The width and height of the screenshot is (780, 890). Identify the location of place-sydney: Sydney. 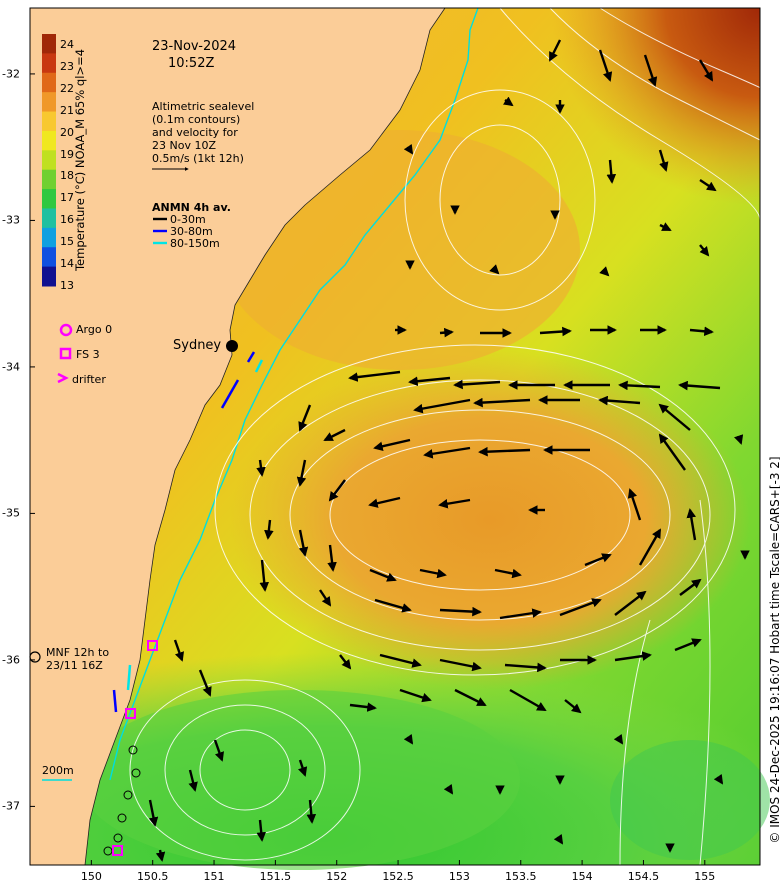
(197, 345).